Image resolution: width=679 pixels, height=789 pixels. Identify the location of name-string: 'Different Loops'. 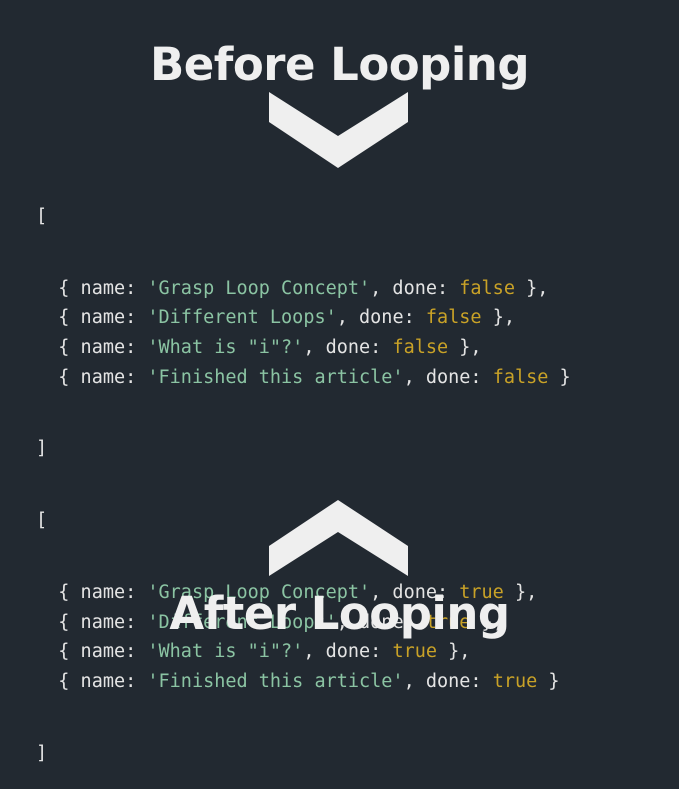
(242, 318).